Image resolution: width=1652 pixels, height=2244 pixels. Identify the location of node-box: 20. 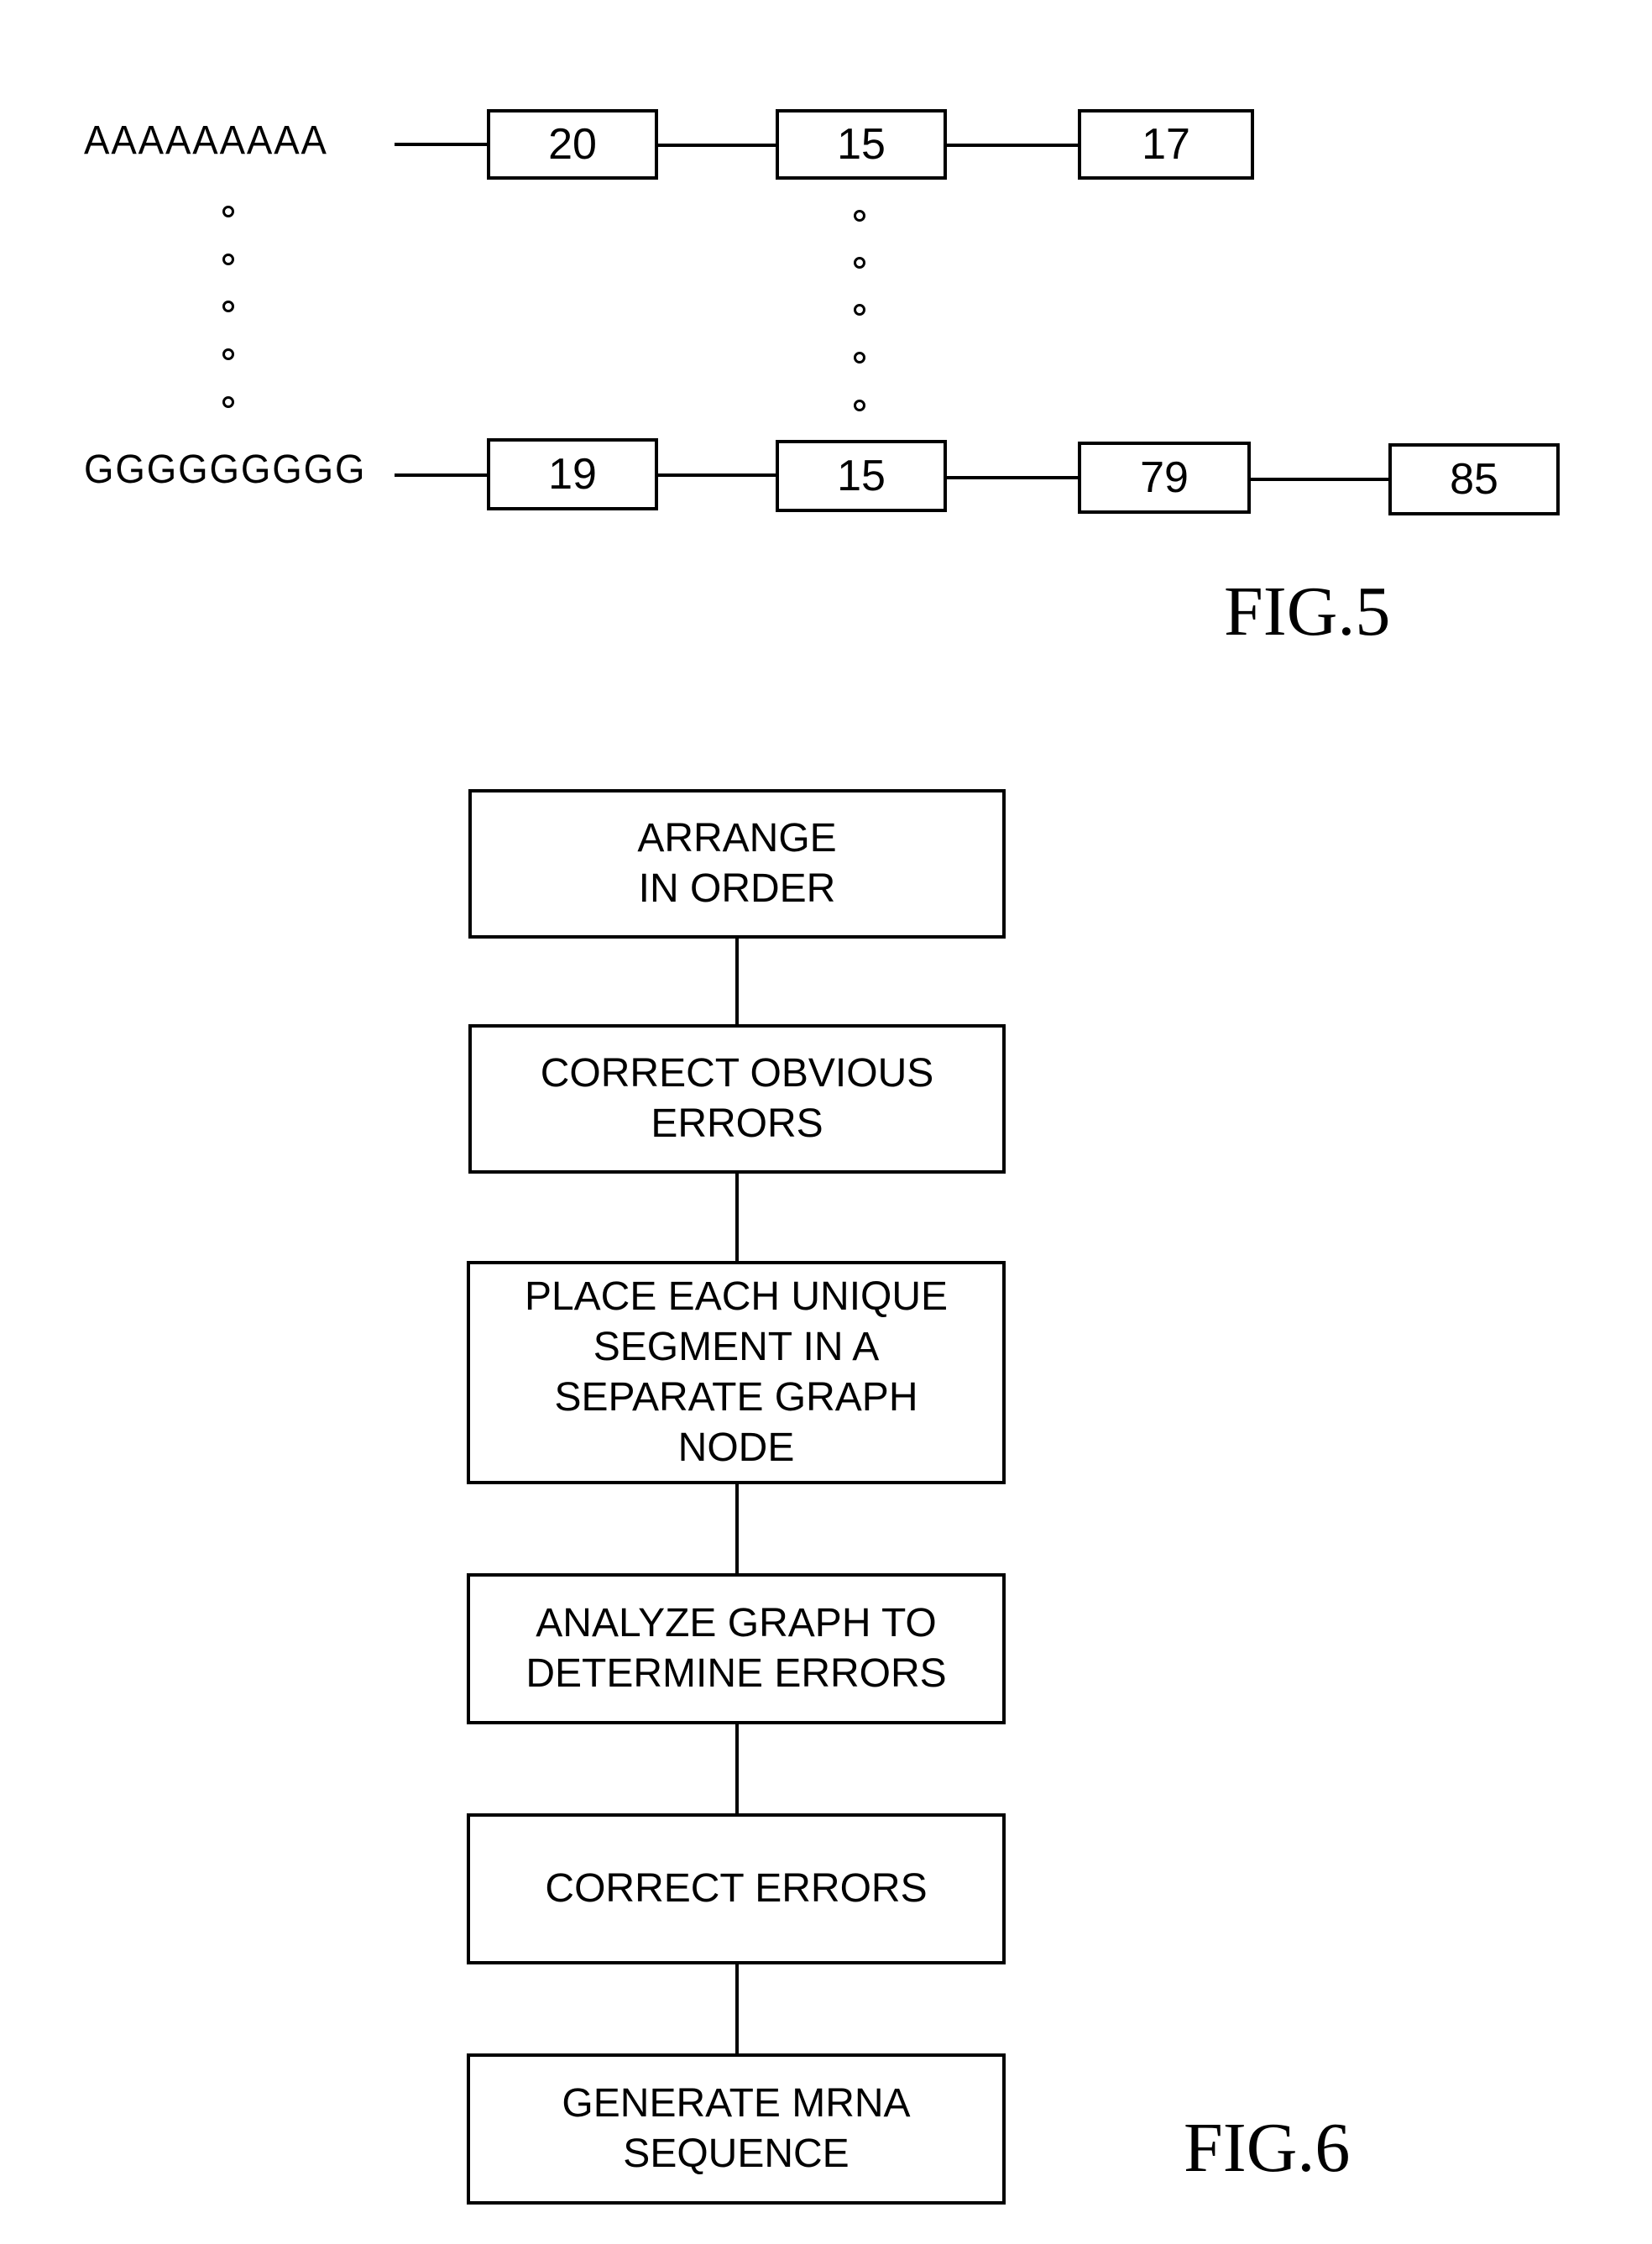
(572, 144).